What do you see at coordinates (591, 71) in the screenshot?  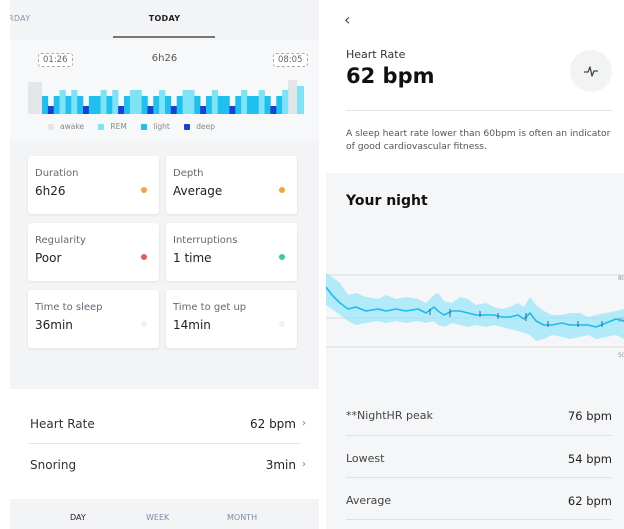 I see `pulse-button` at bounding box center [591, 71].